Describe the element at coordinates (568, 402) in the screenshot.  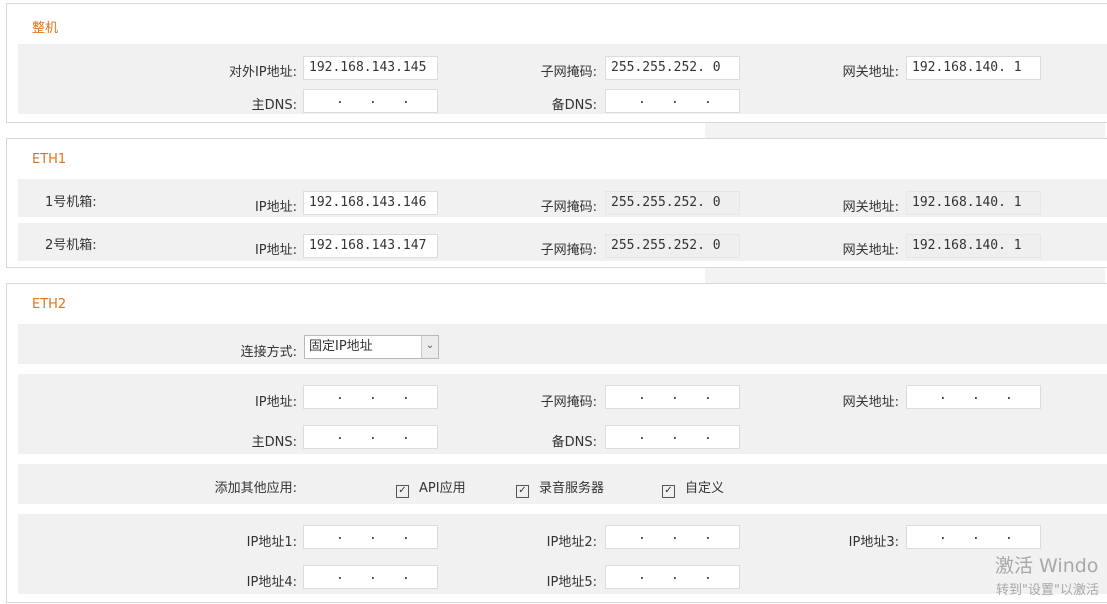
I see `eth2-subnet-label: 子网掩码:` at that location.